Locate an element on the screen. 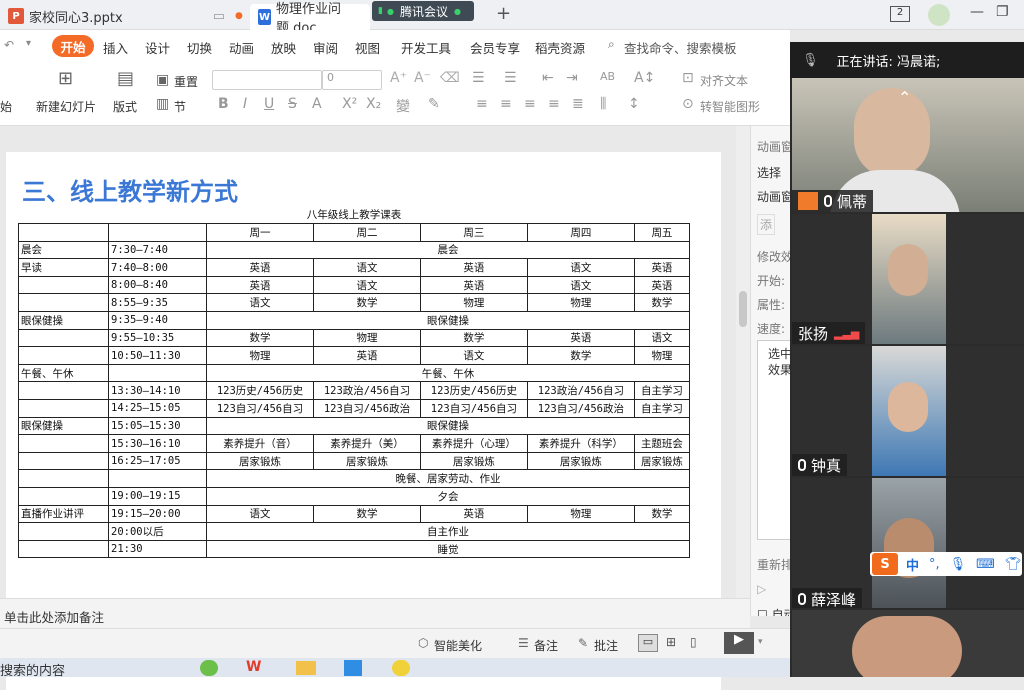  tab-transition: 切换 is located at coordinates (199, 47).